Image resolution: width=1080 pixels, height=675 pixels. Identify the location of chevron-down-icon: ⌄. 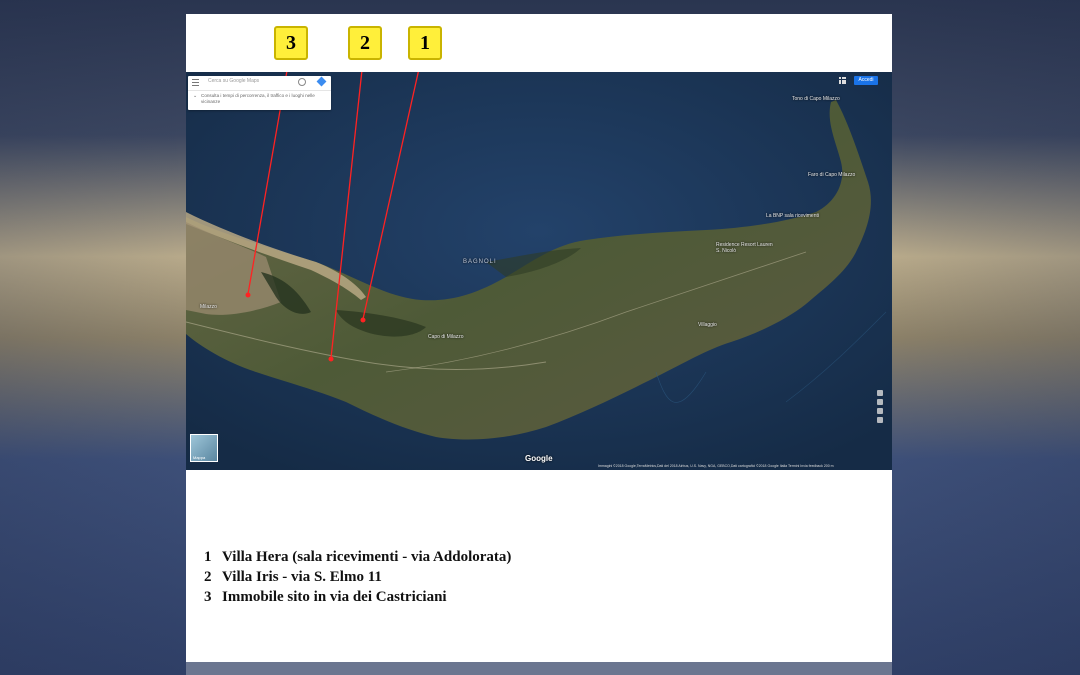
(195, 96).